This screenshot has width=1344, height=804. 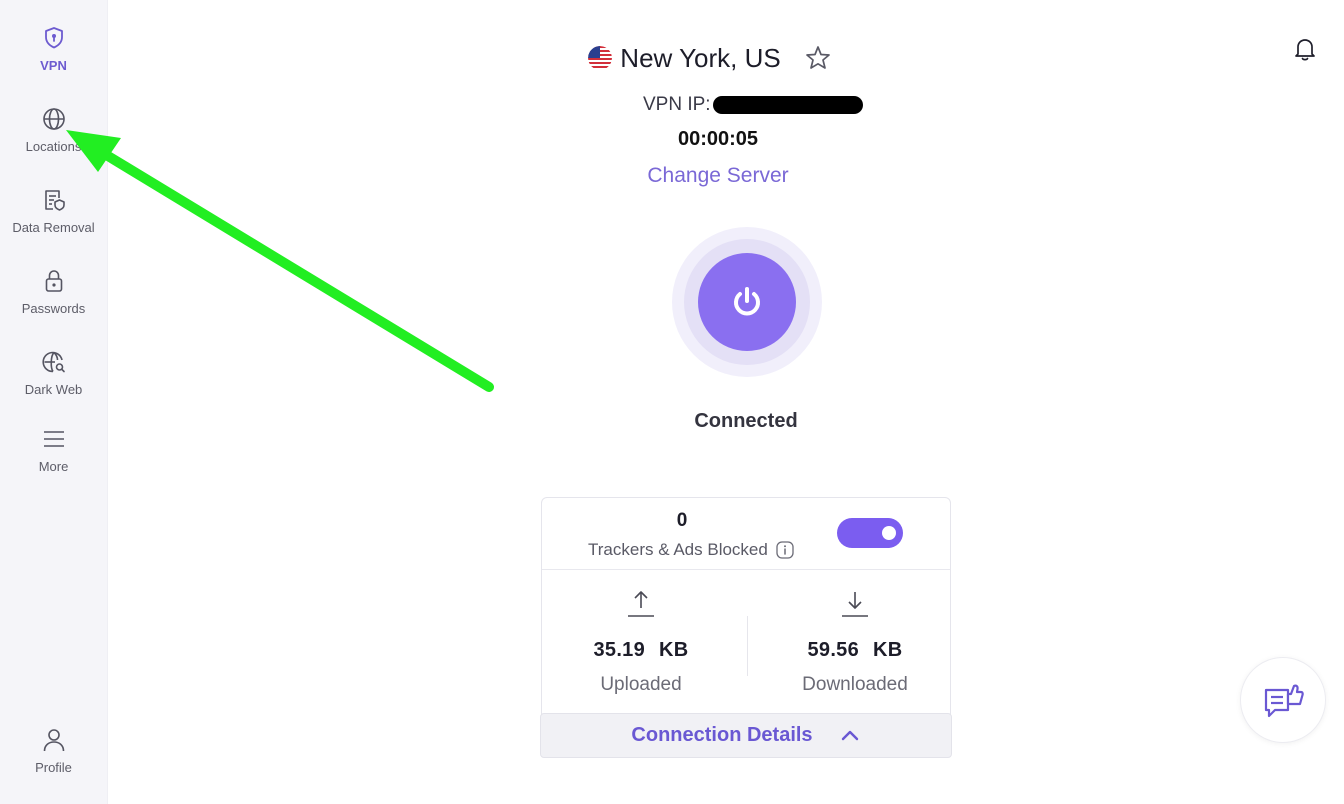 What do you see at coordinates (700, 57) in the screenshot?
I see `location-name: New York, US` at bounding box center [700, 57].